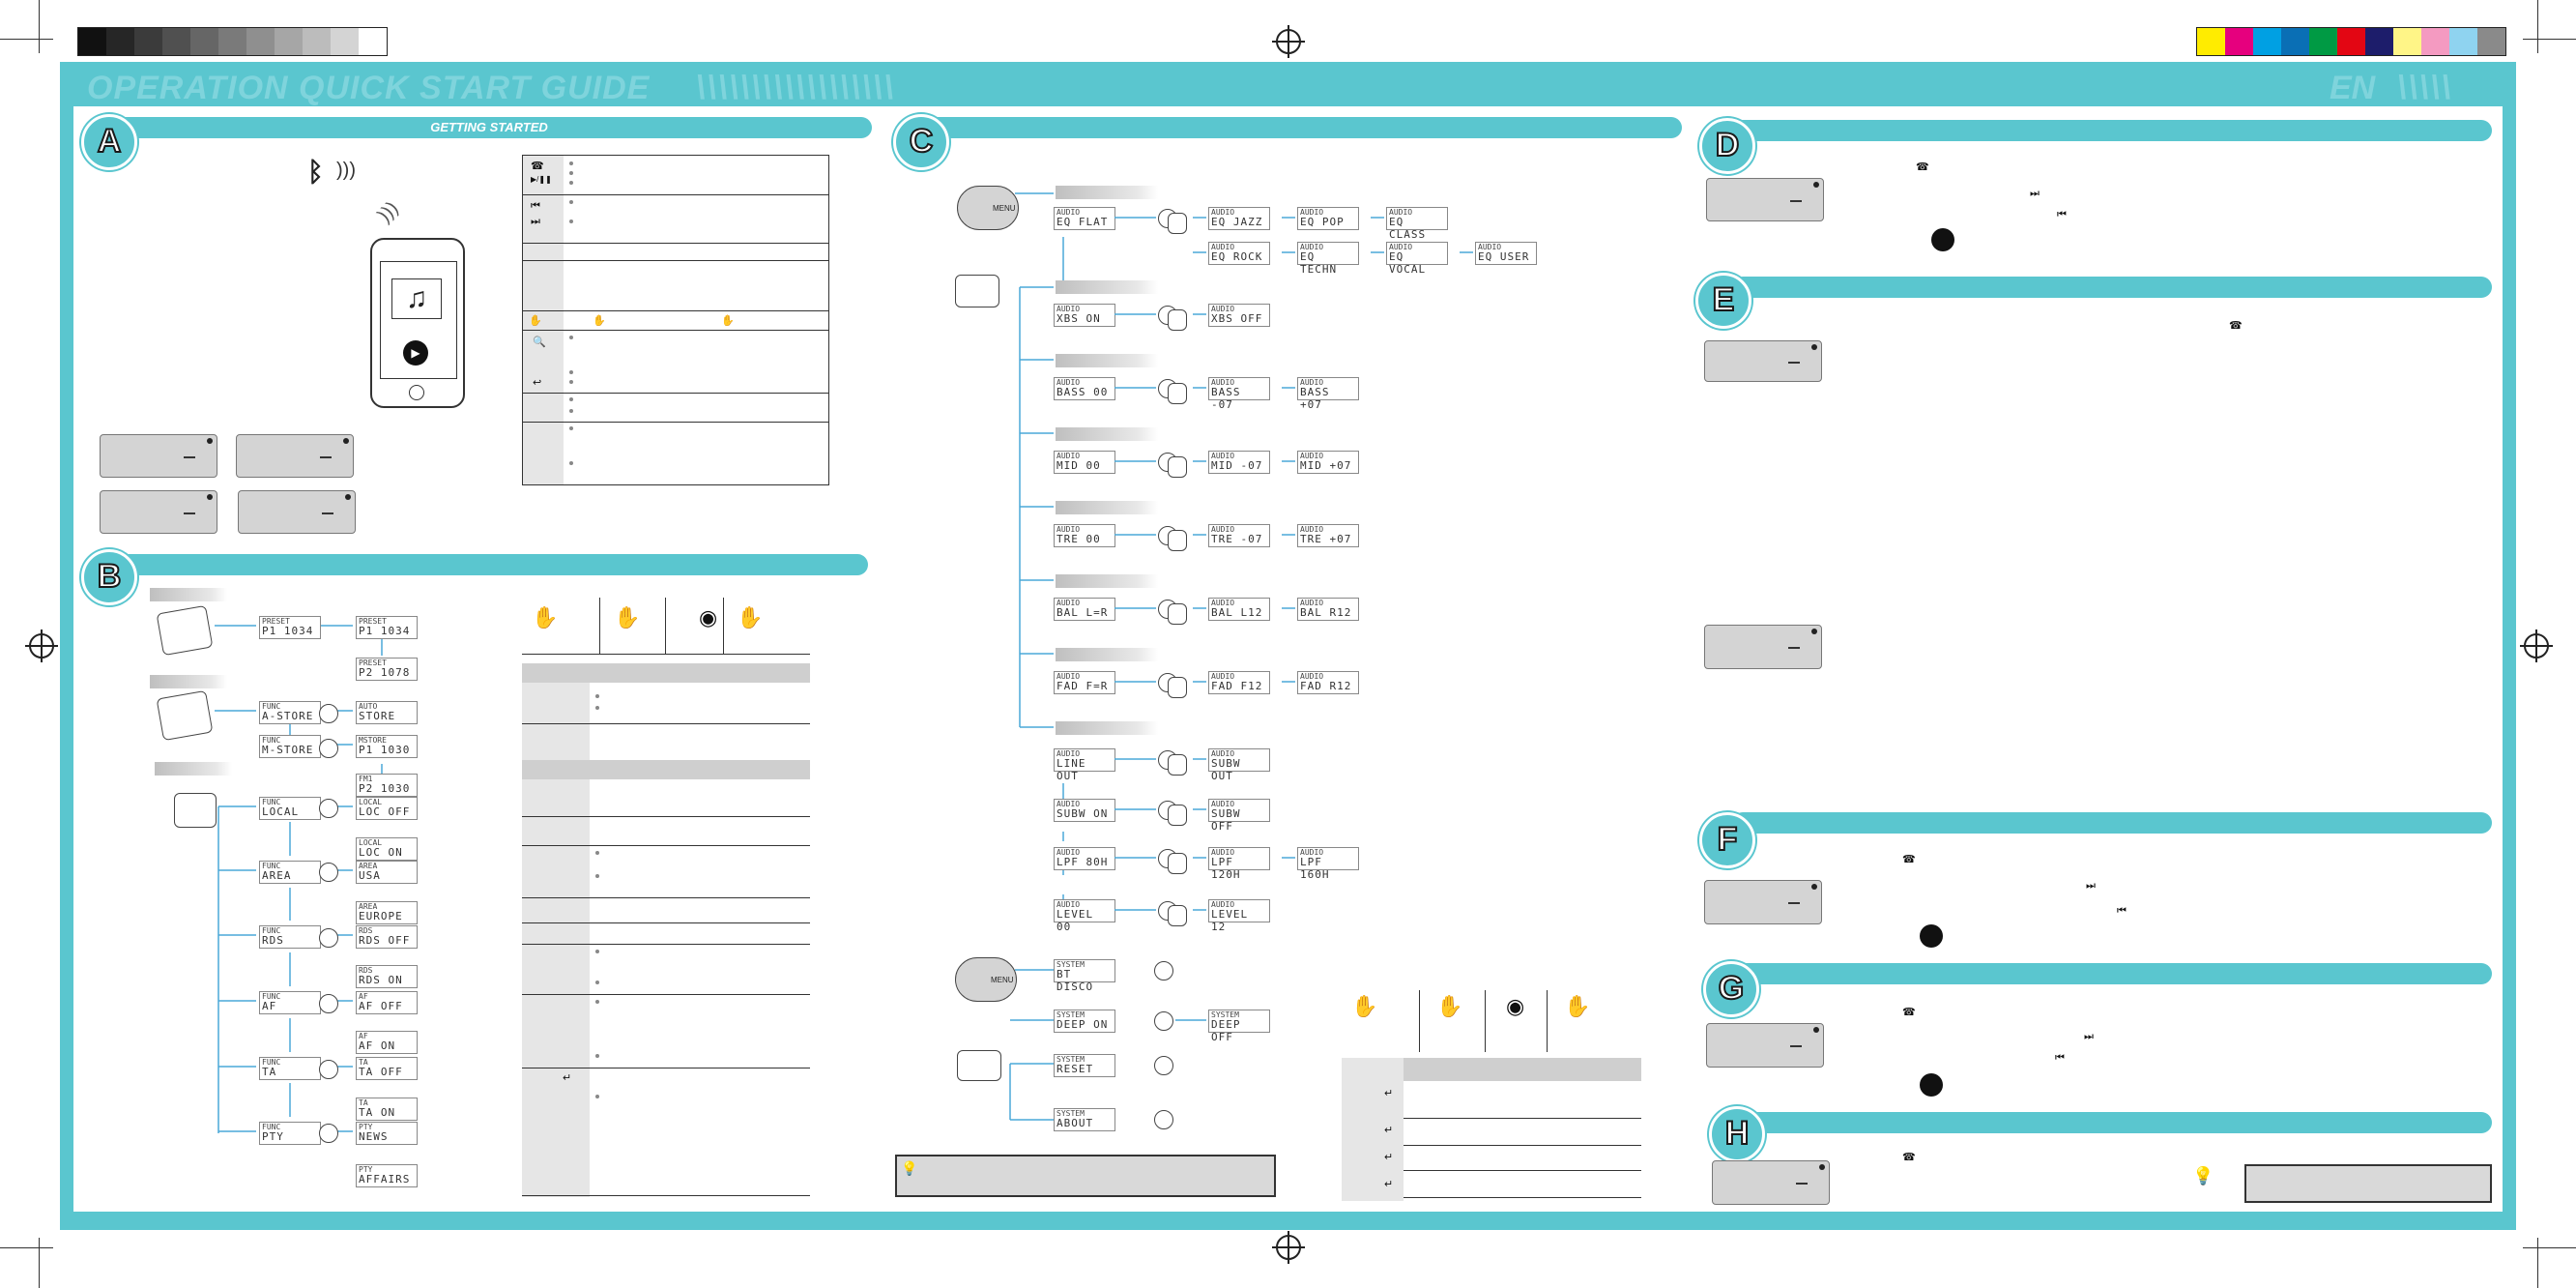  I want to click on lcd-d, so click(1765, 199).